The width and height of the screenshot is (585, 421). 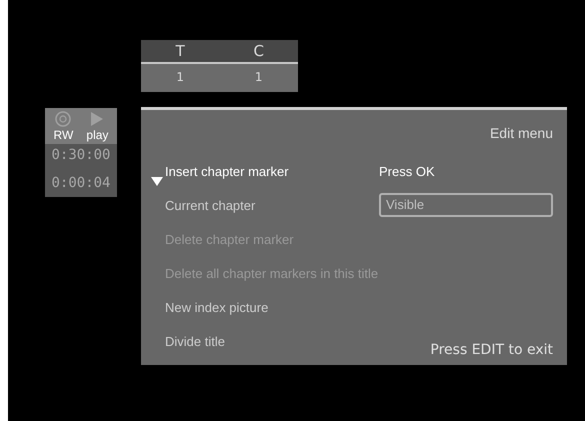 I want to click on column-label: T, so click(x=180, y=51).